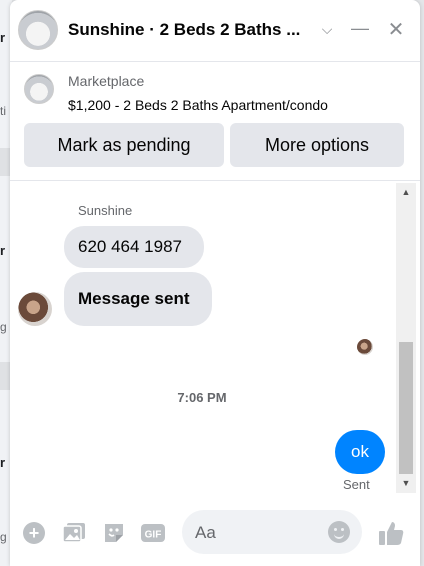  I want to click on avatar, so click(35, 309).